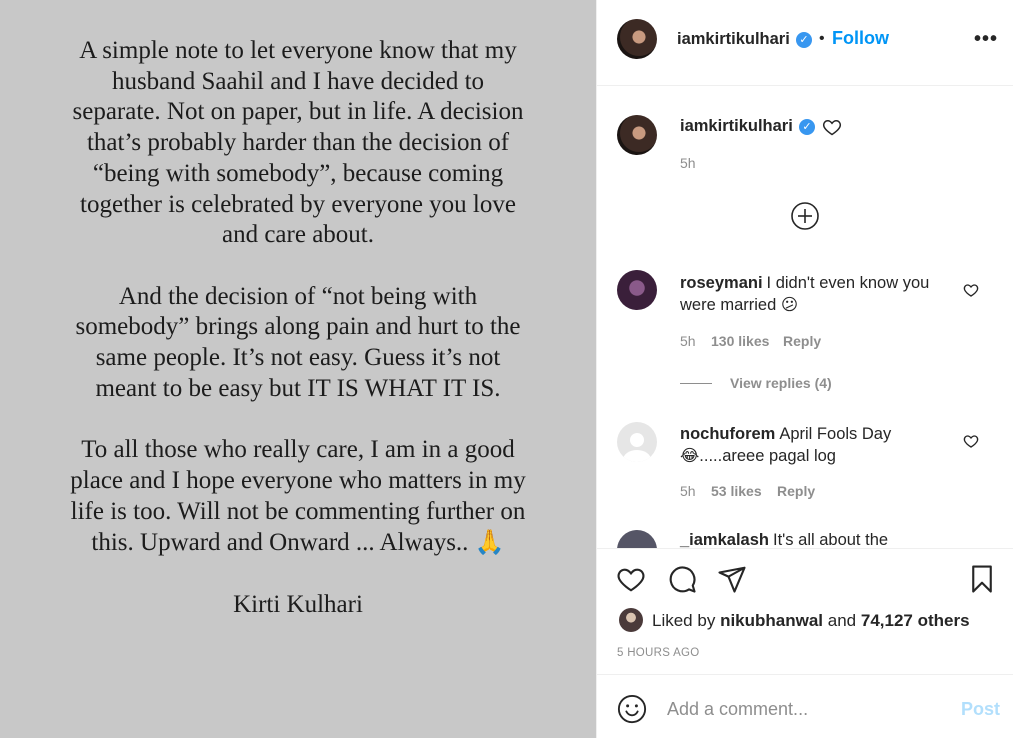  I want to click on liker-username: nikubhanwal, so click(771, 620).